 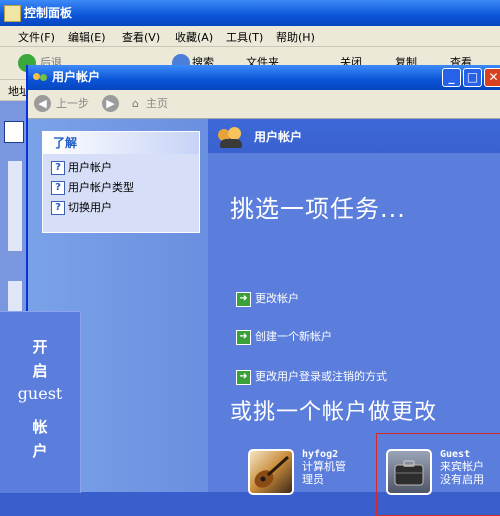 What do you see at coordinates (472, 77) in the screenshot?
I see `maximize-button: □` at bounding box center [472, 77].